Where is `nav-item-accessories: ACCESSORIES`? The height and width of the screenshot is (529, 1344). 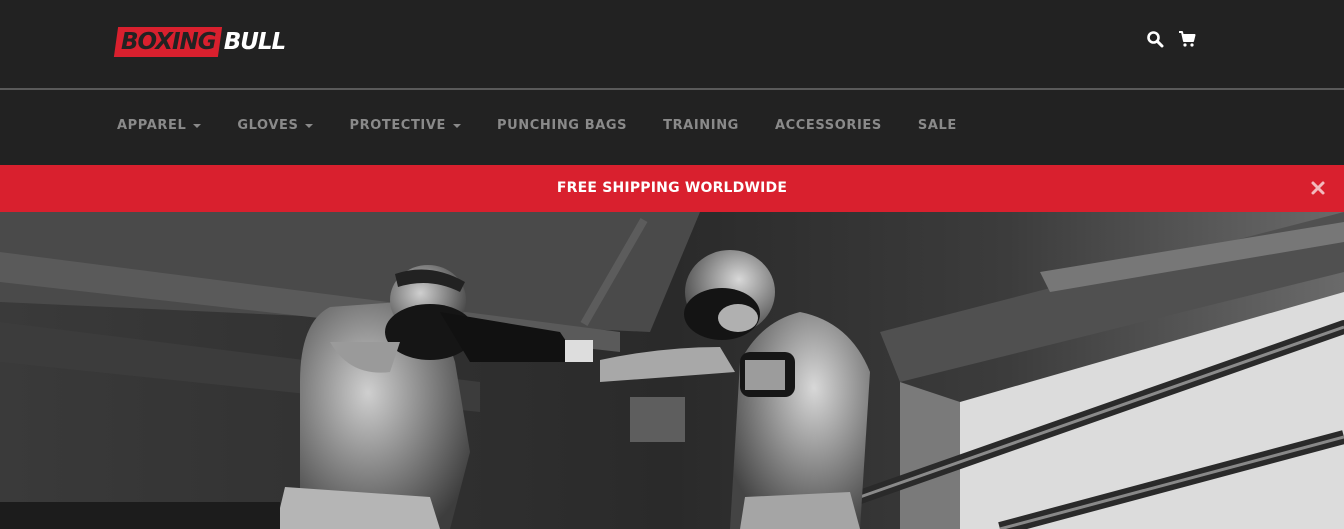
nav-item-accessories: ACCESSORIES is located at coordinates (828, 125).